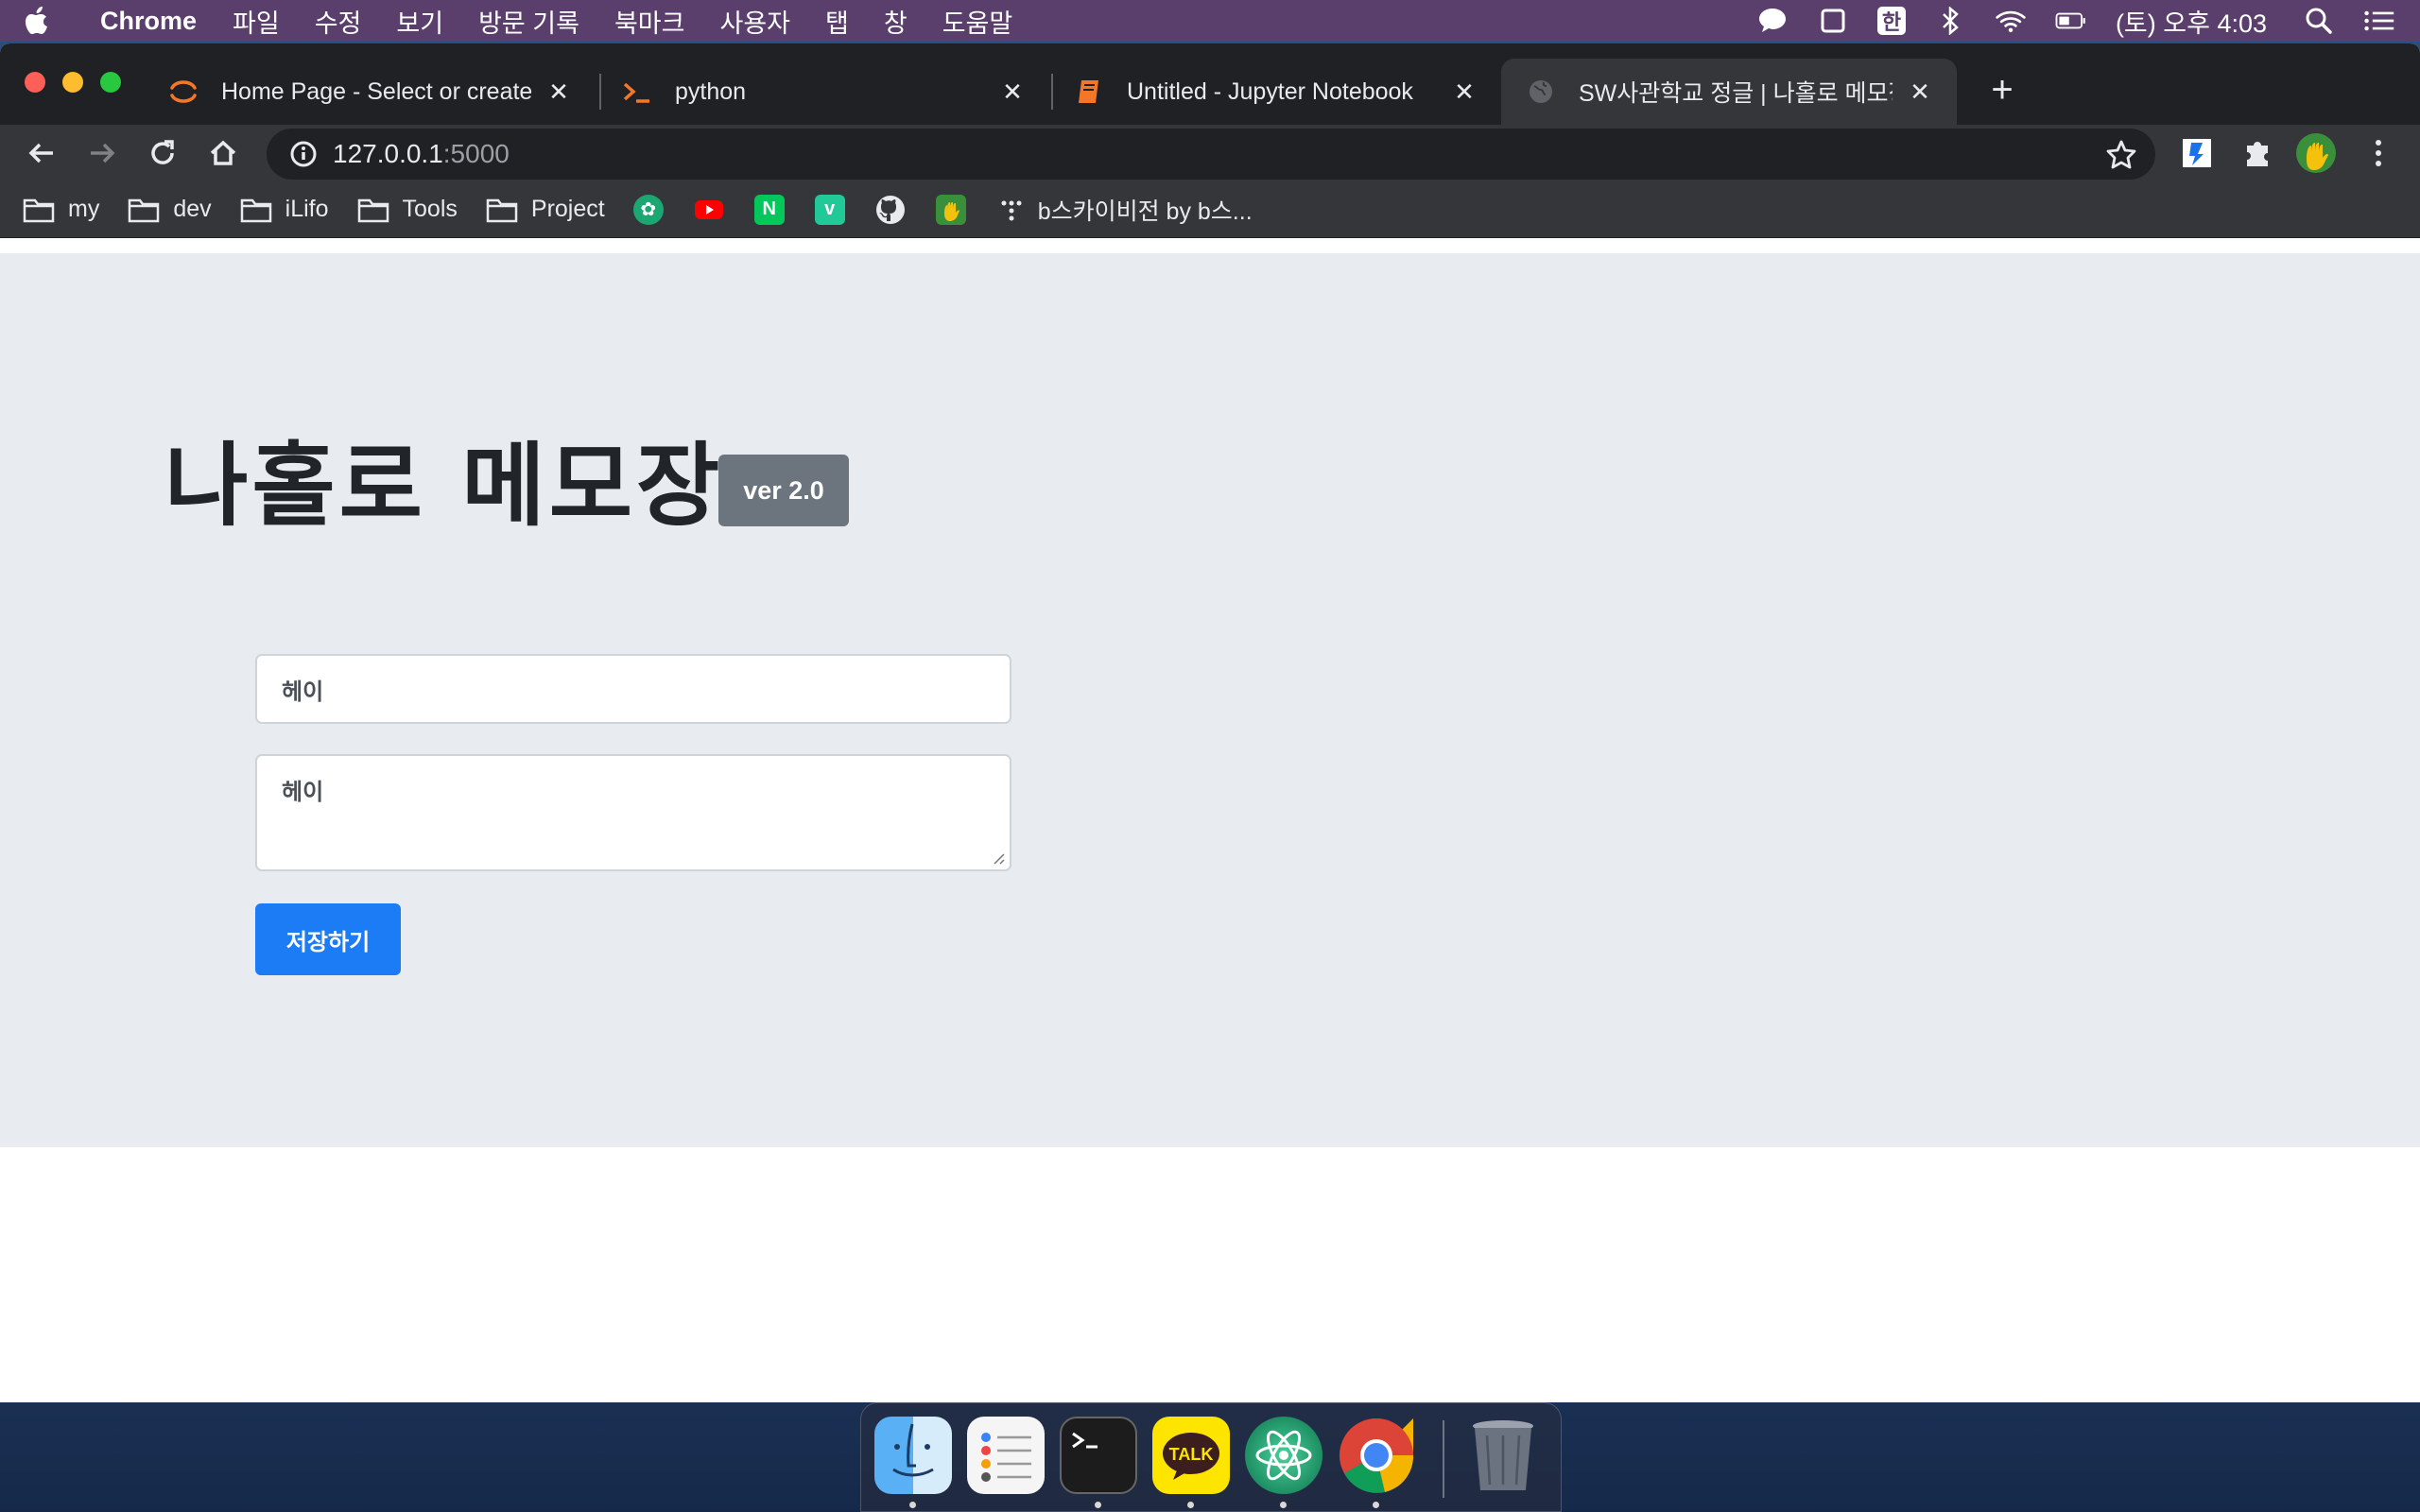 The image size is (2420, 1512). Describe the element at coordinates (1503, 1455) in the screenshot. I see `trash-icon` at that location.